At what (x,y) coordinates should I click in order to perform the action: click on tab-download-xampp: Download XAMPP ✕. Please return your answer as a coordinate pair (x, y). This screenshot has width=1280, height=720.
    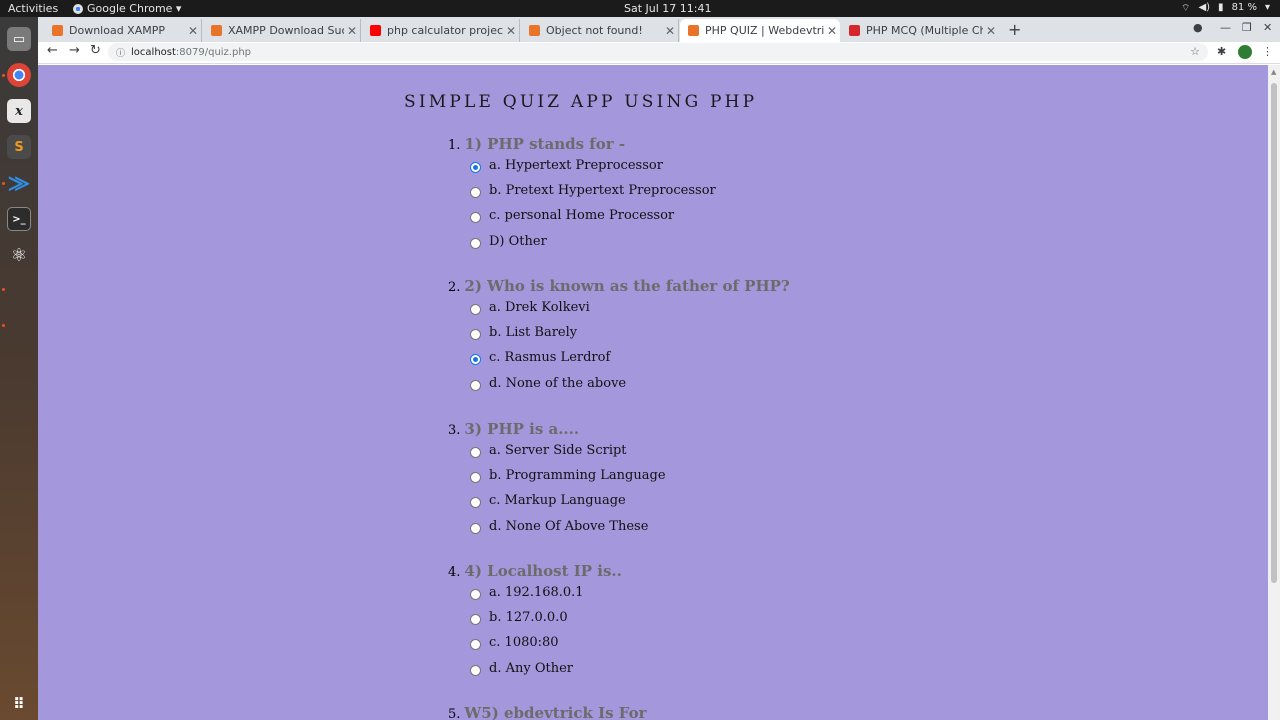
    Looking at the image, I should click on (123, 30).